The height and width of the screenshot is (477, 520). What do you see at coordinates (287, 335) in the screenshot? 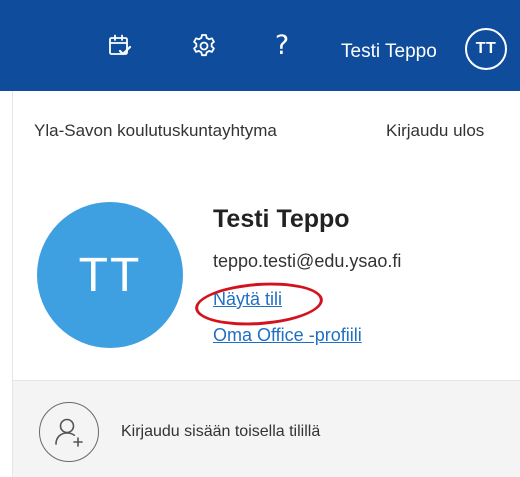
I see `office-profile-link: Oma Office -profiili` at bounding box center [287, 335].